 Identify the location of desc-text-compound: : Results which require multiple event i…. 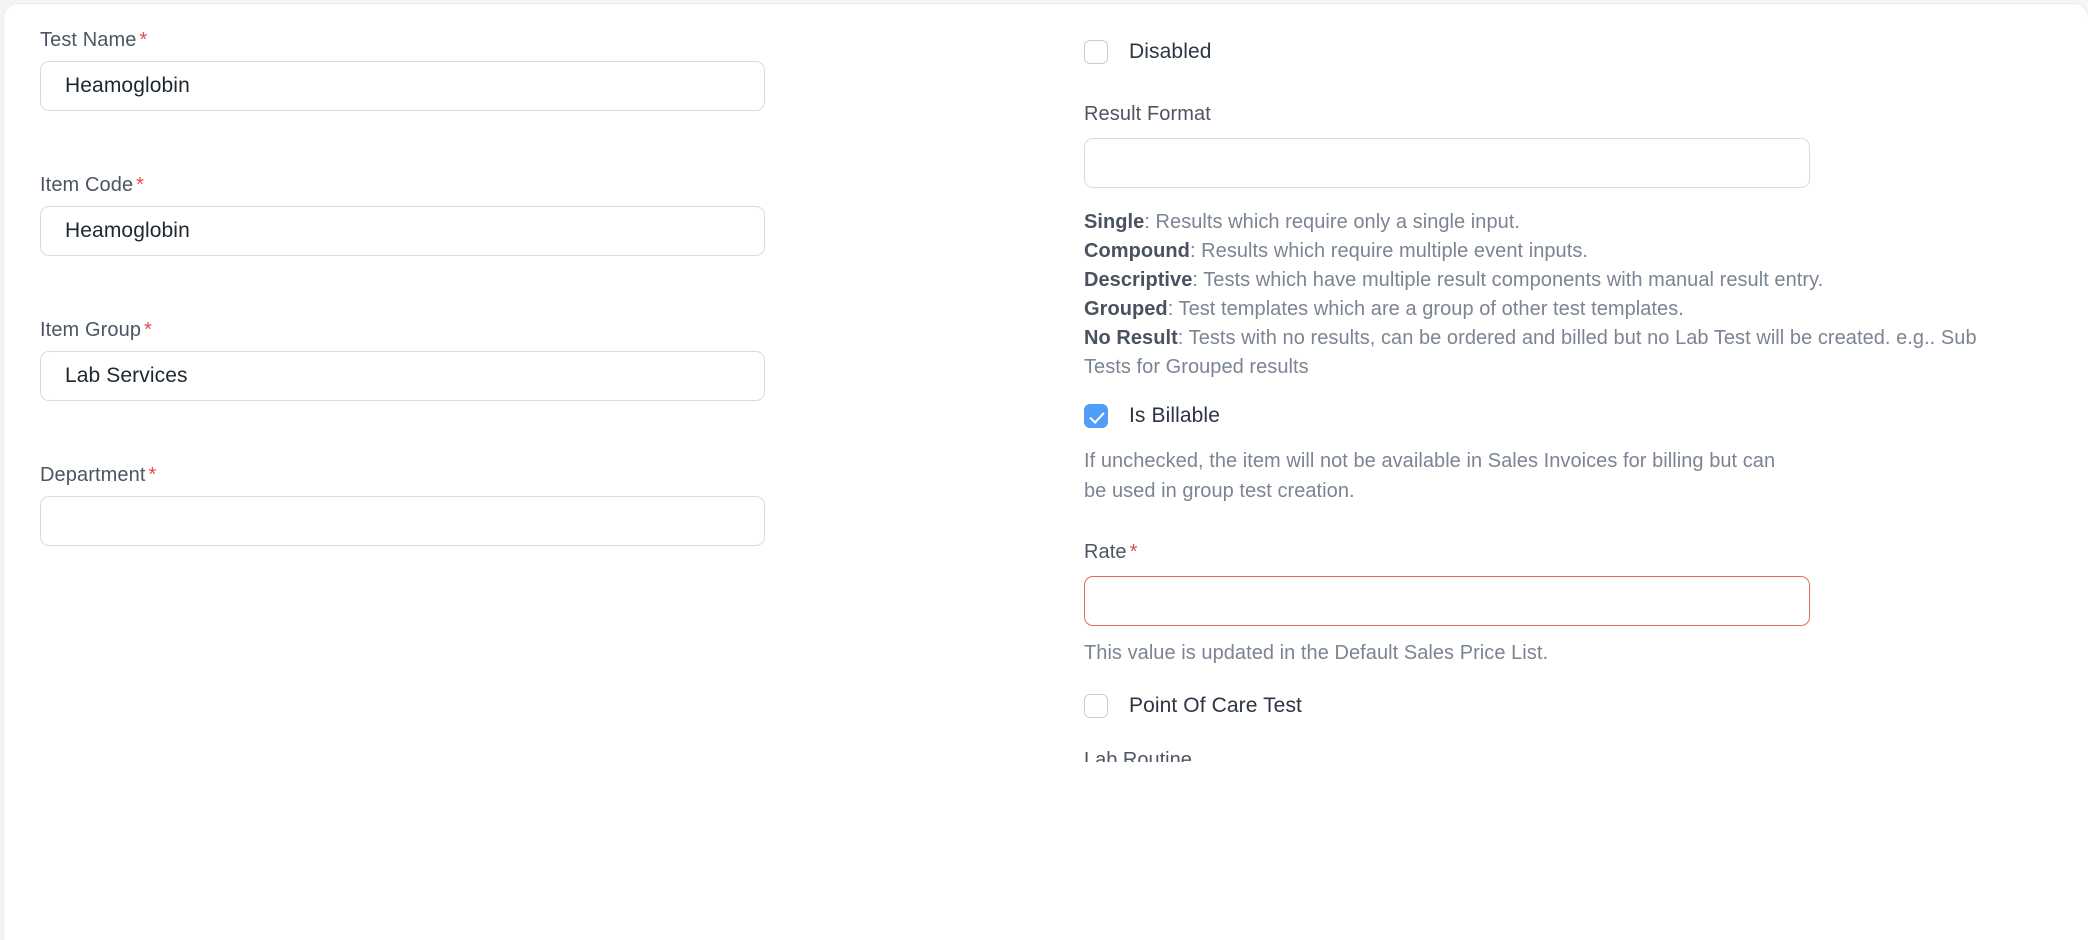
(1388, 251).